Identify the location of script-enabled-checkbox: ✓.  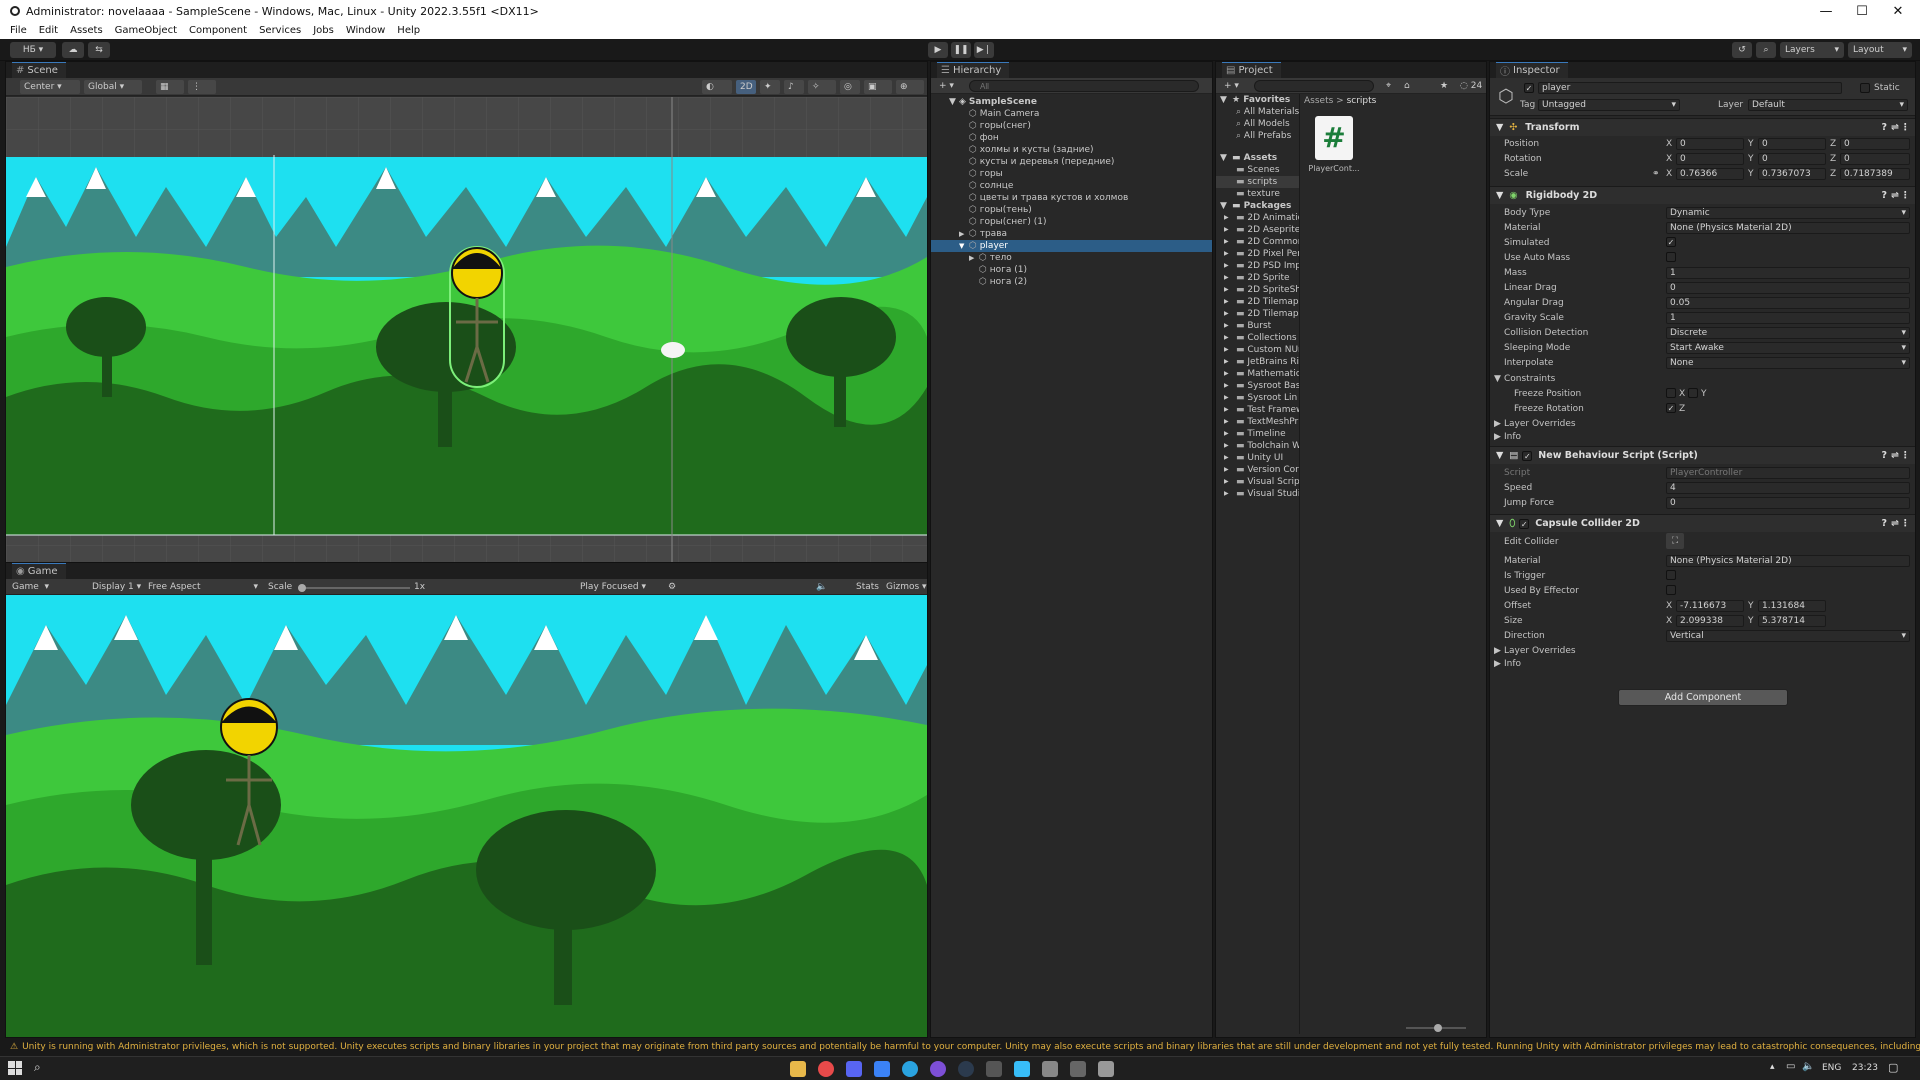
(1527, 455).